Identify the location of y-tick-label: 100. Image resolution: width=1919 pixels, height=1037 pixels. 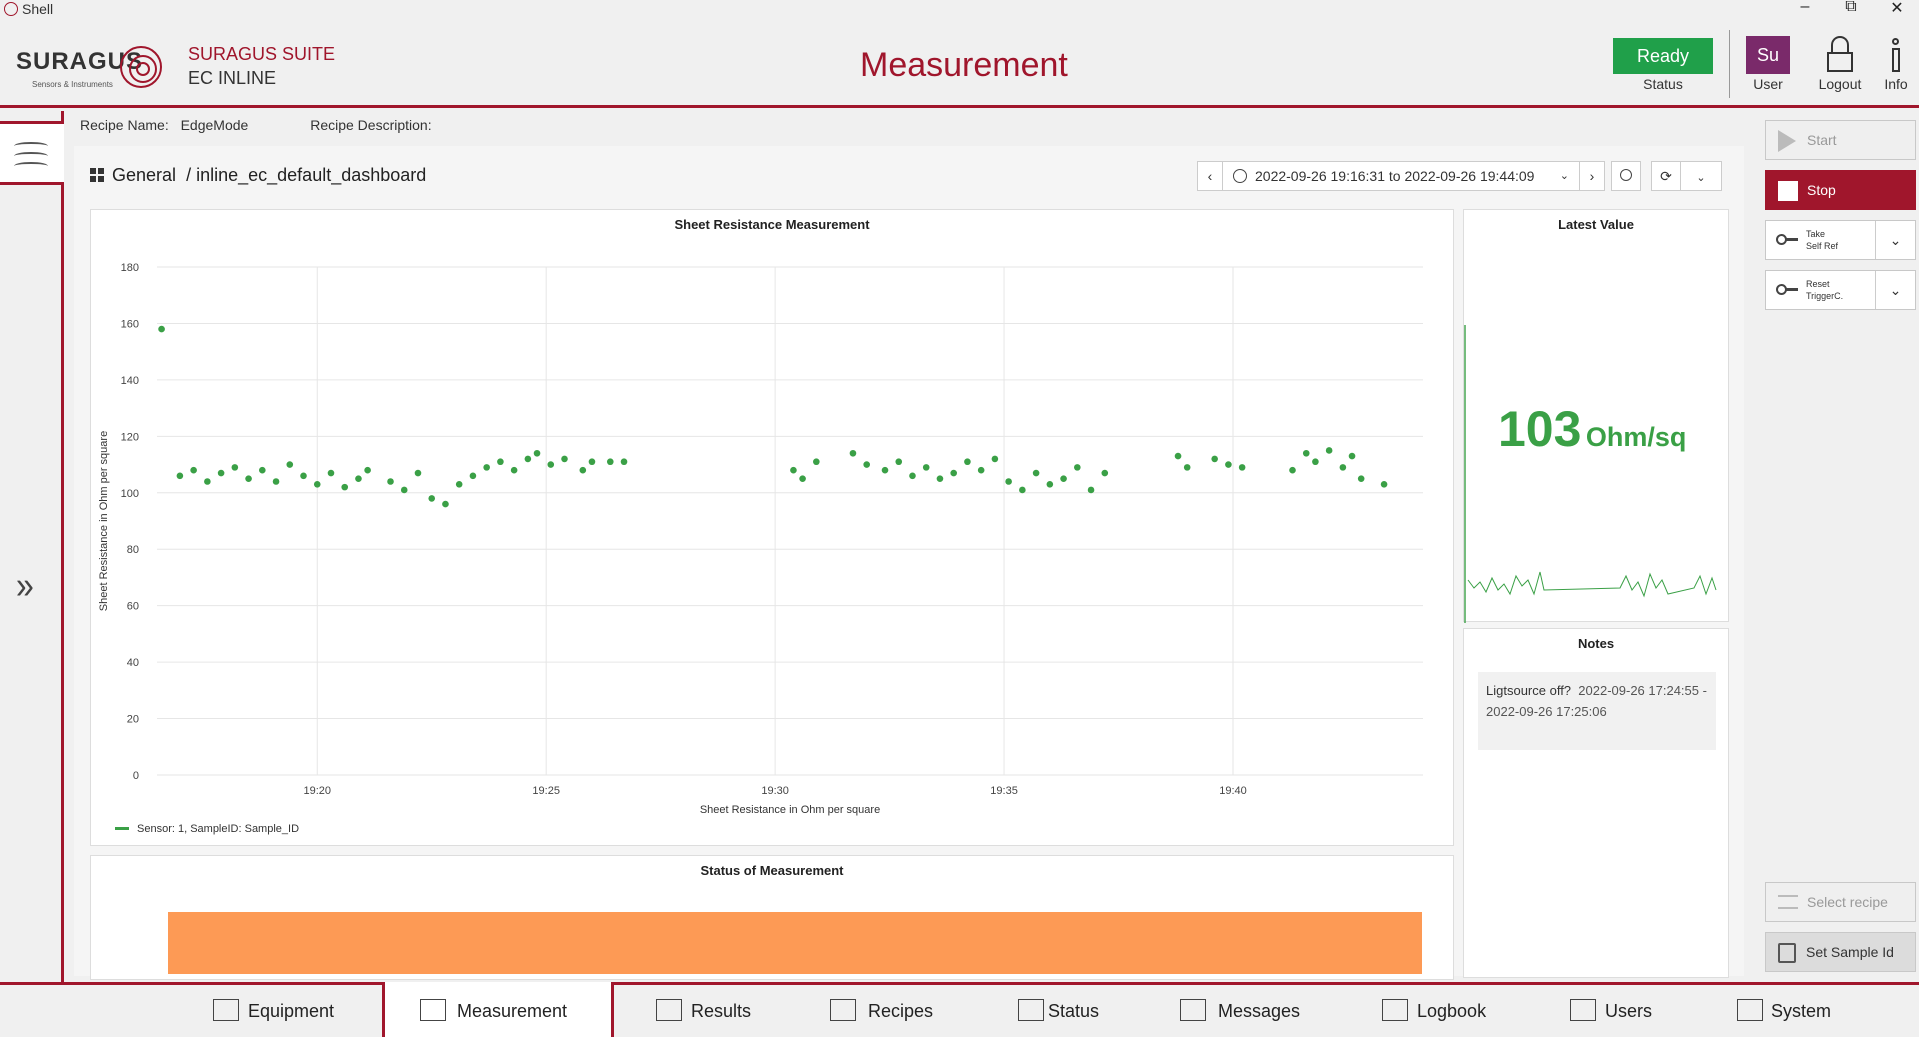
(130, 494).